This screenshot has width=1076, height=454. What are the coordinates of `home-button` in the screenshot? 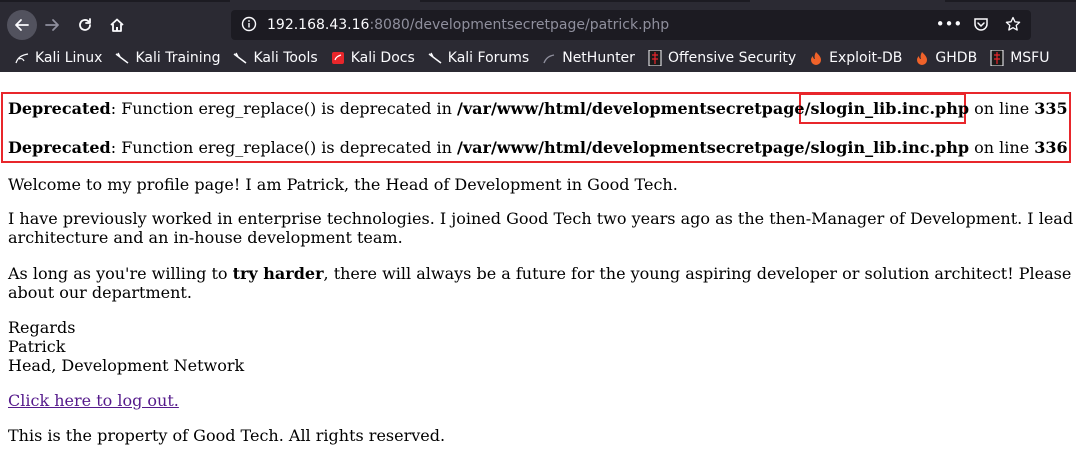 It's located at (117, 25).